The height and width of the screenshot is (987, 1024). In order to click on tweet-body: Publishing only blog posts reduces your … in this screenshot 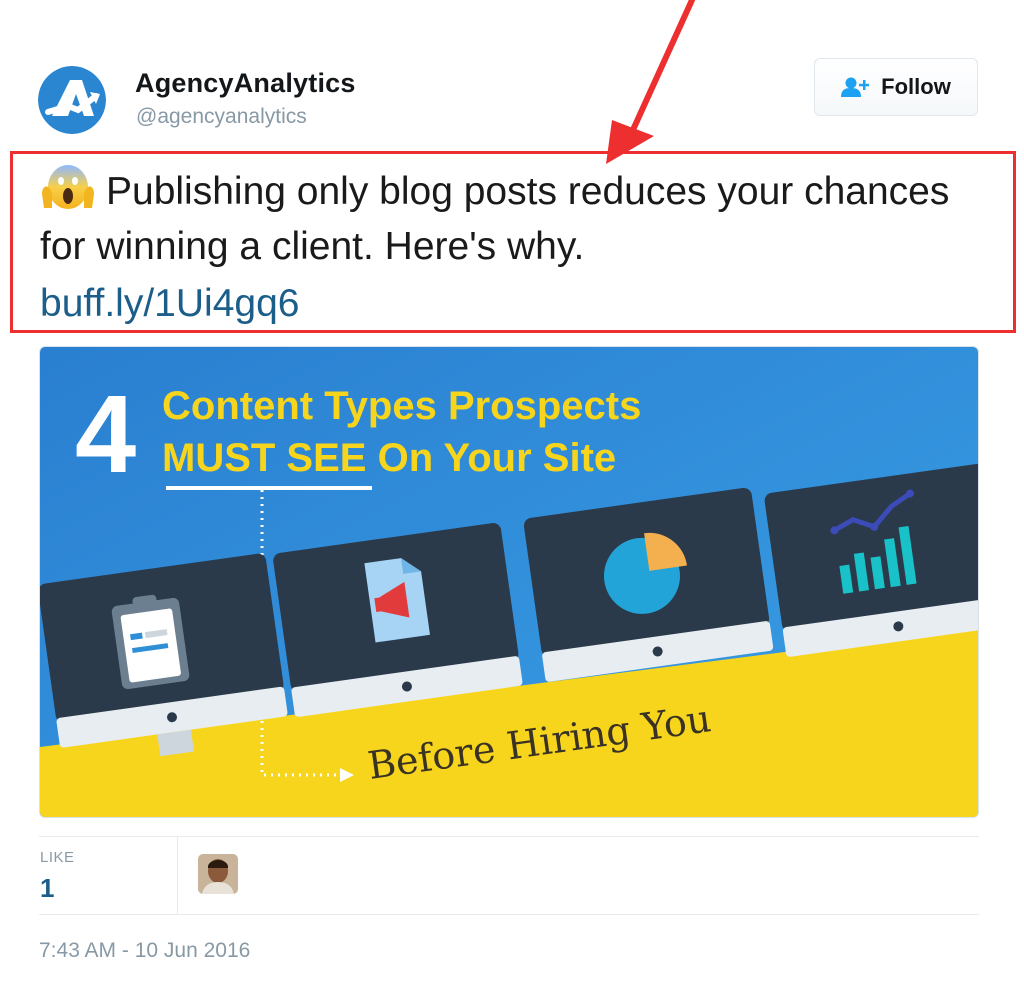, I will do `click(495, 219)`.